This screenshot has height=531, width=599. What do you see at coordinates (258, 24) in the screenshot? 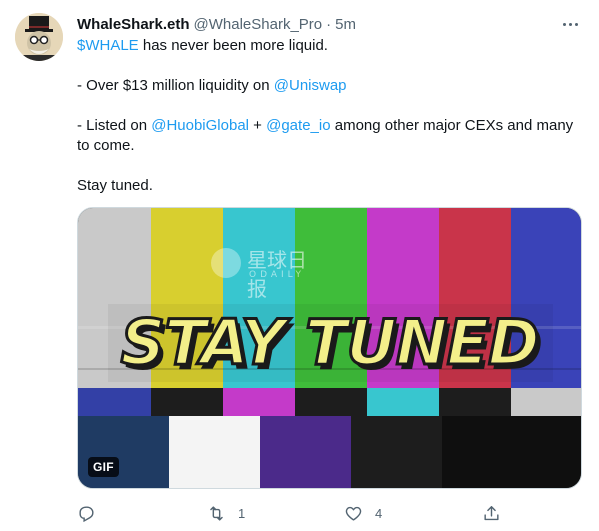
I see `author-handle: @WhaleShark_Pro` at bounding box center [258, 24].